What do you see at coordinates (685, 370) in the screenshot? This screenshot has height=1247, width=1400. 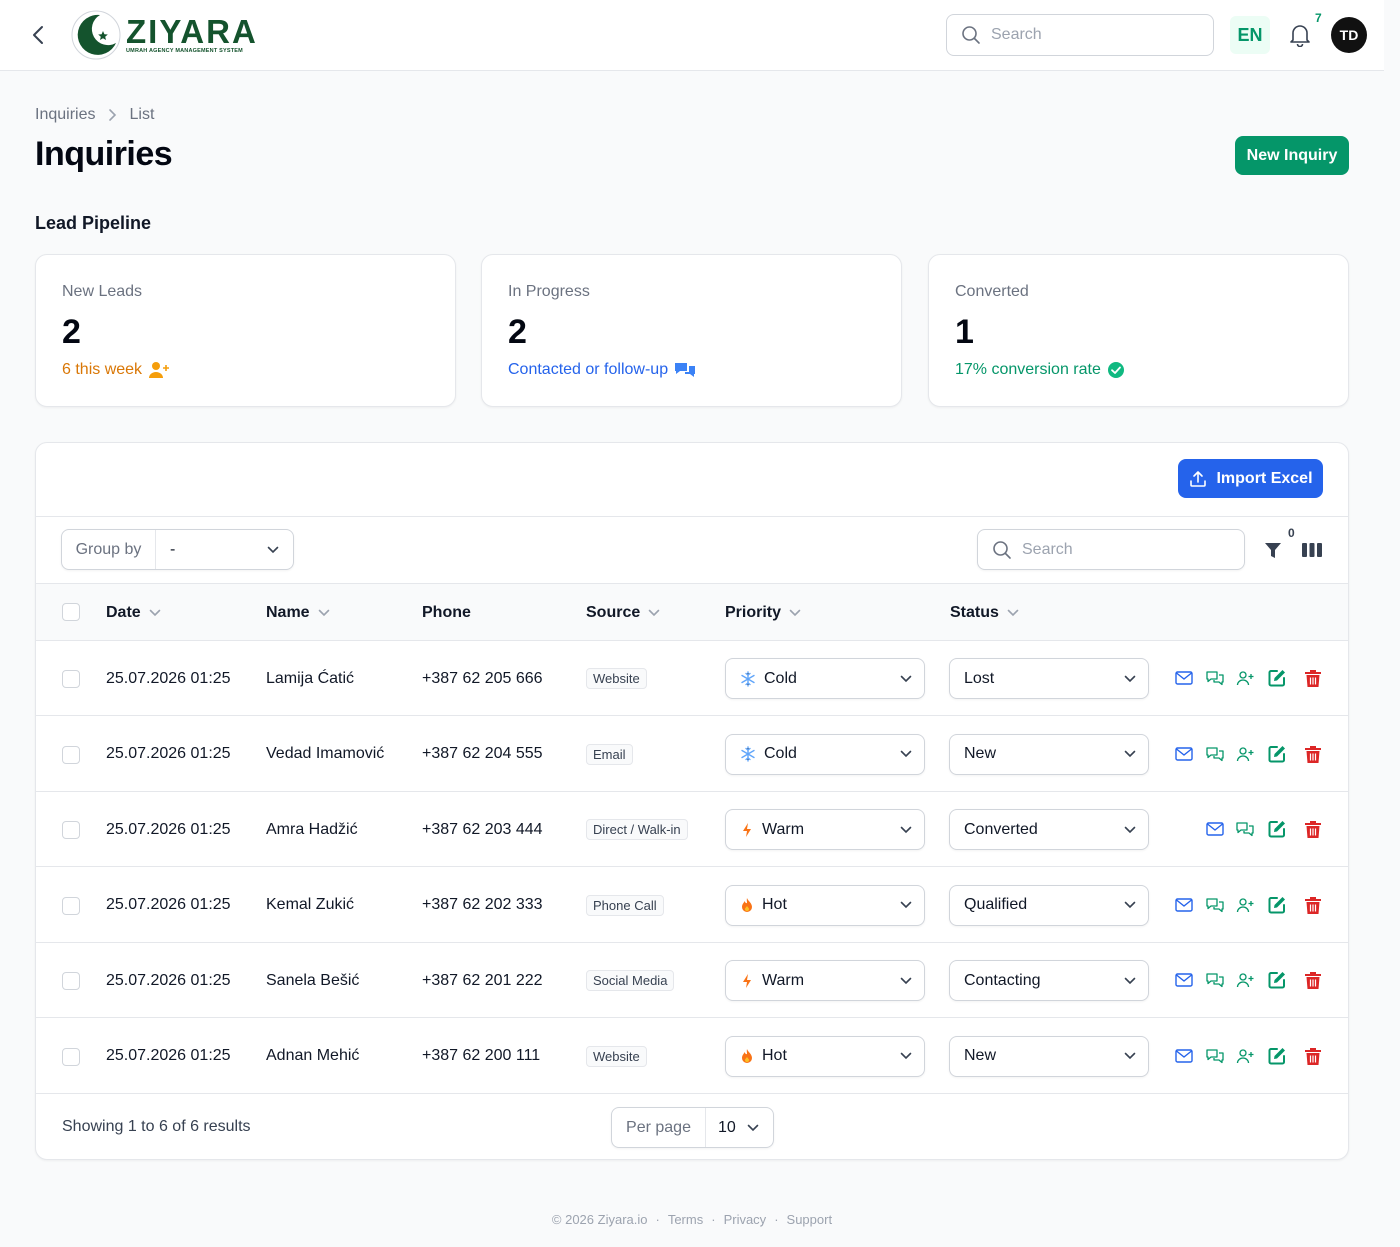 I see `chat-bubbles-icon` at bounding box center [685, 370].